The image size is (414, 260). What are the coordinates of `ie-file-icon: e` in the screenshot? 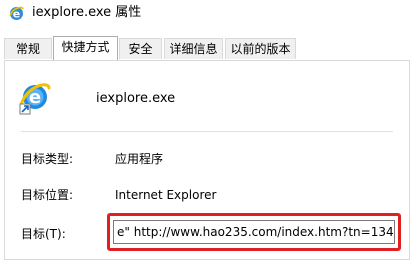 It's located at (16, 13).